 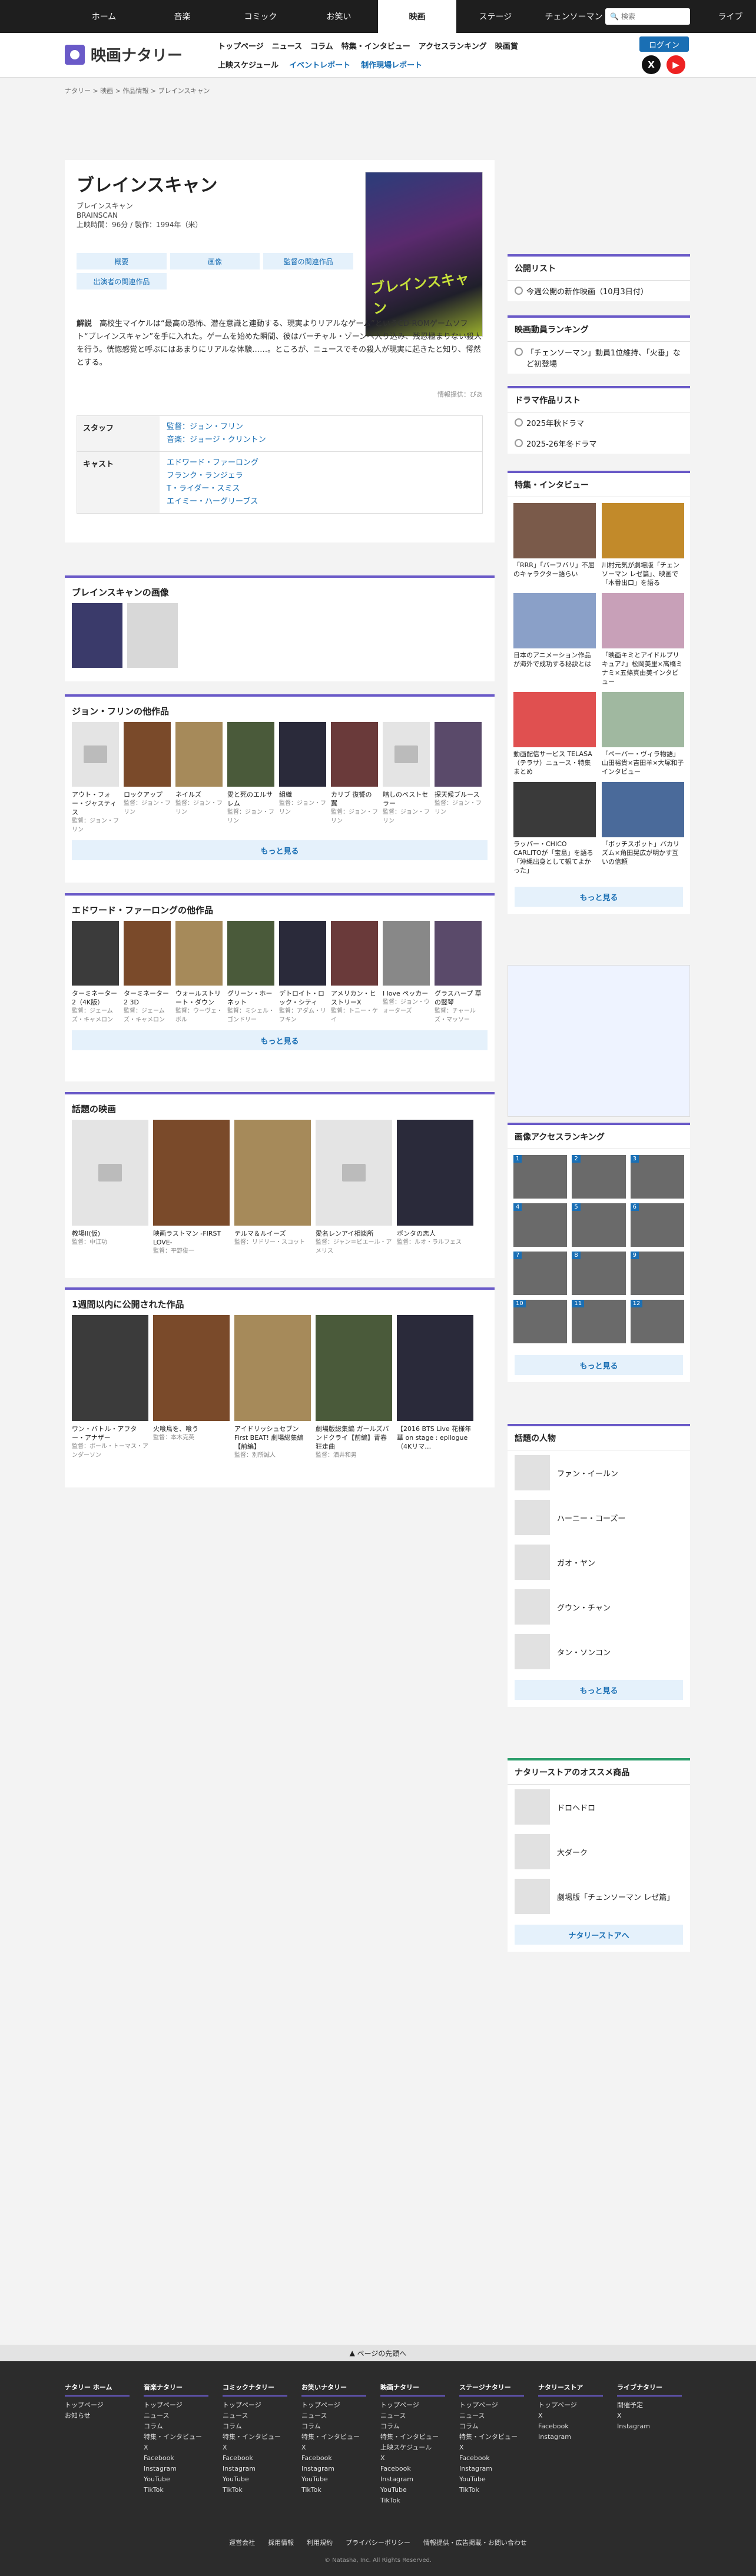 I want to click on work-item: 暗しのベストセラー 監督：ジョン・フリン, so click(x=406, y=778).